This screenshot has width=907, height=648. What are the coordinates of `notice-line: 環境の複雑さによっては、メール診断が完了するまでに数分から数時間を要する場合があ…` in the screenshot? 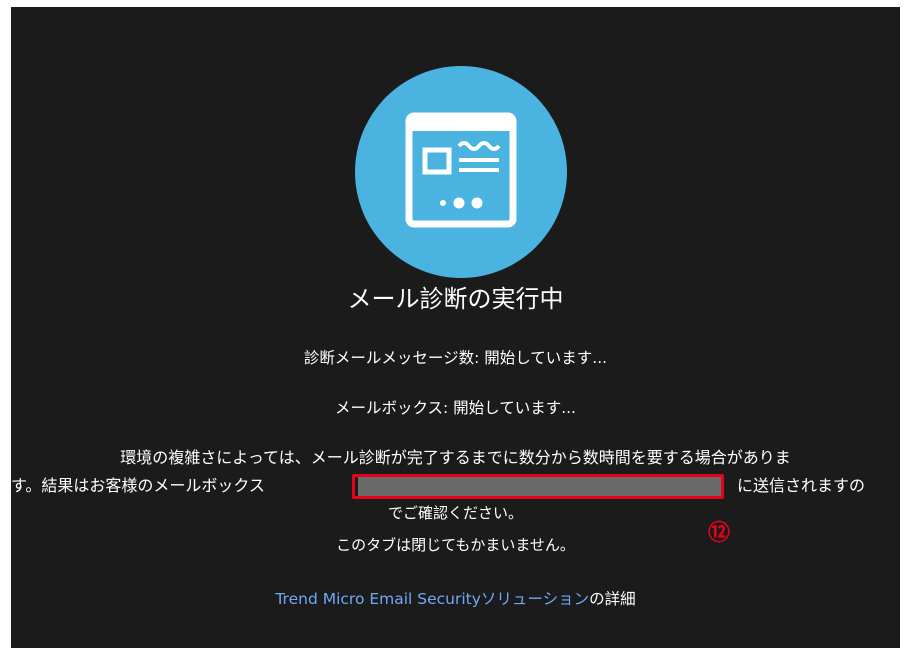 It's located at (455, 457).